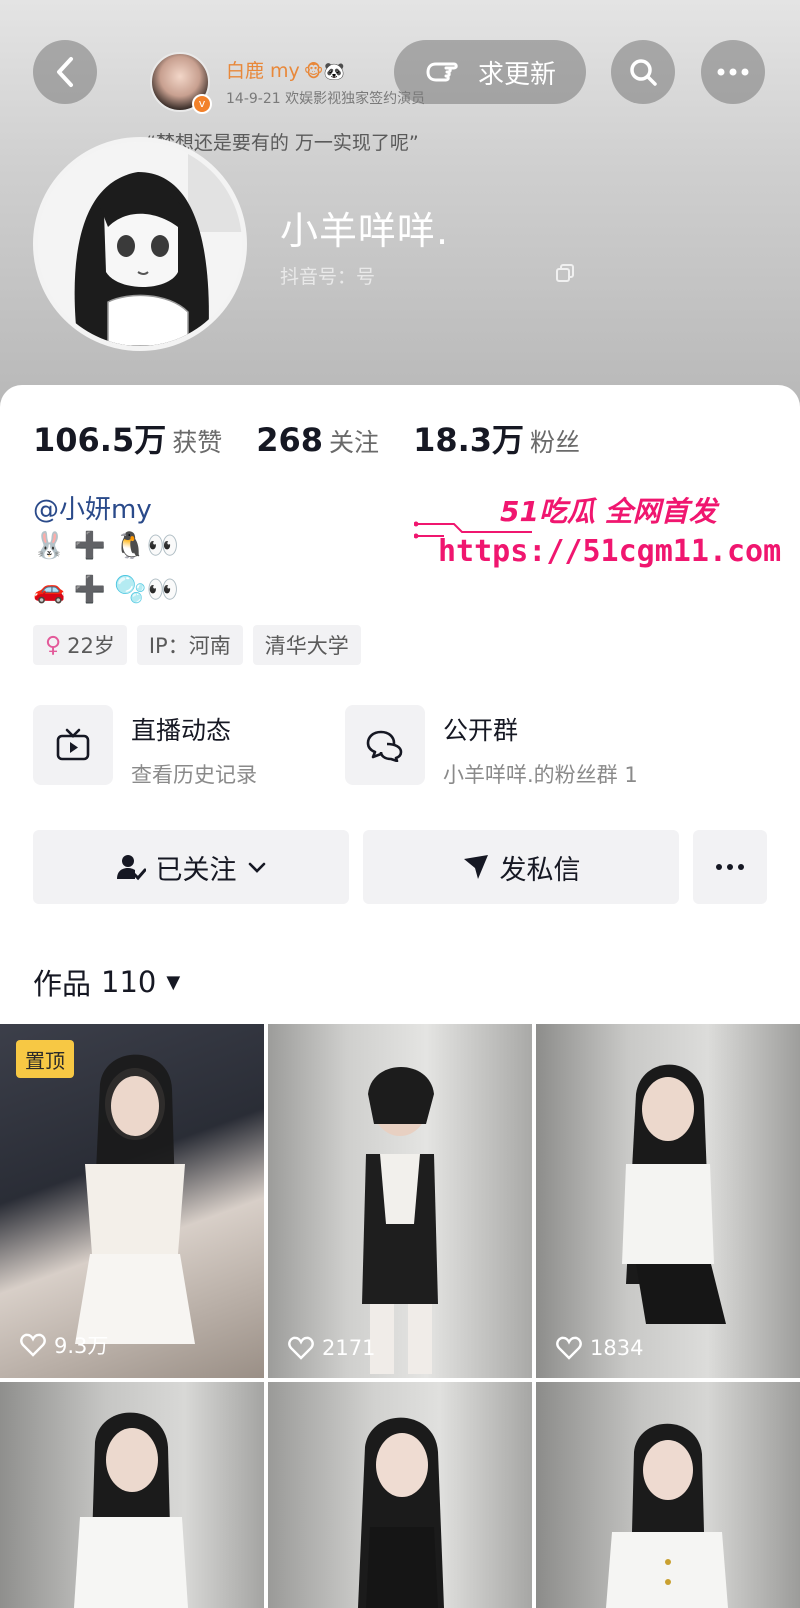  What do you see at coordinates (202, 104) in the screenshot?
I see `verified-badge-icon: v` at bounding box center [202, 104].